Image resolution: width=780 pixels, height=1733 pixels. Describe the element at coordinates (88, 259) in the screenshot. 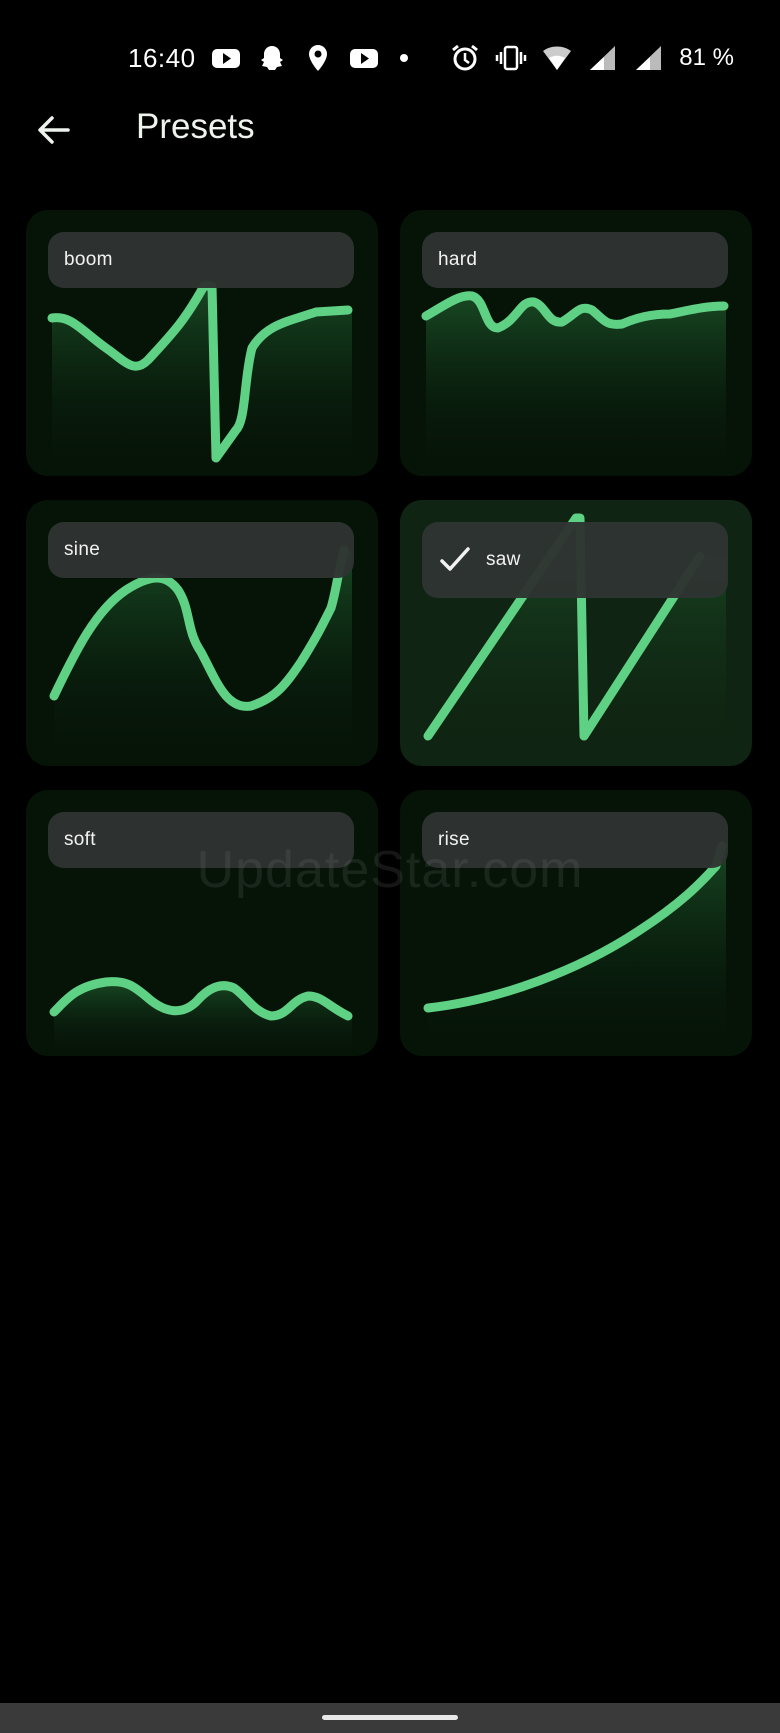

I see `preset-label: boom` at that location.